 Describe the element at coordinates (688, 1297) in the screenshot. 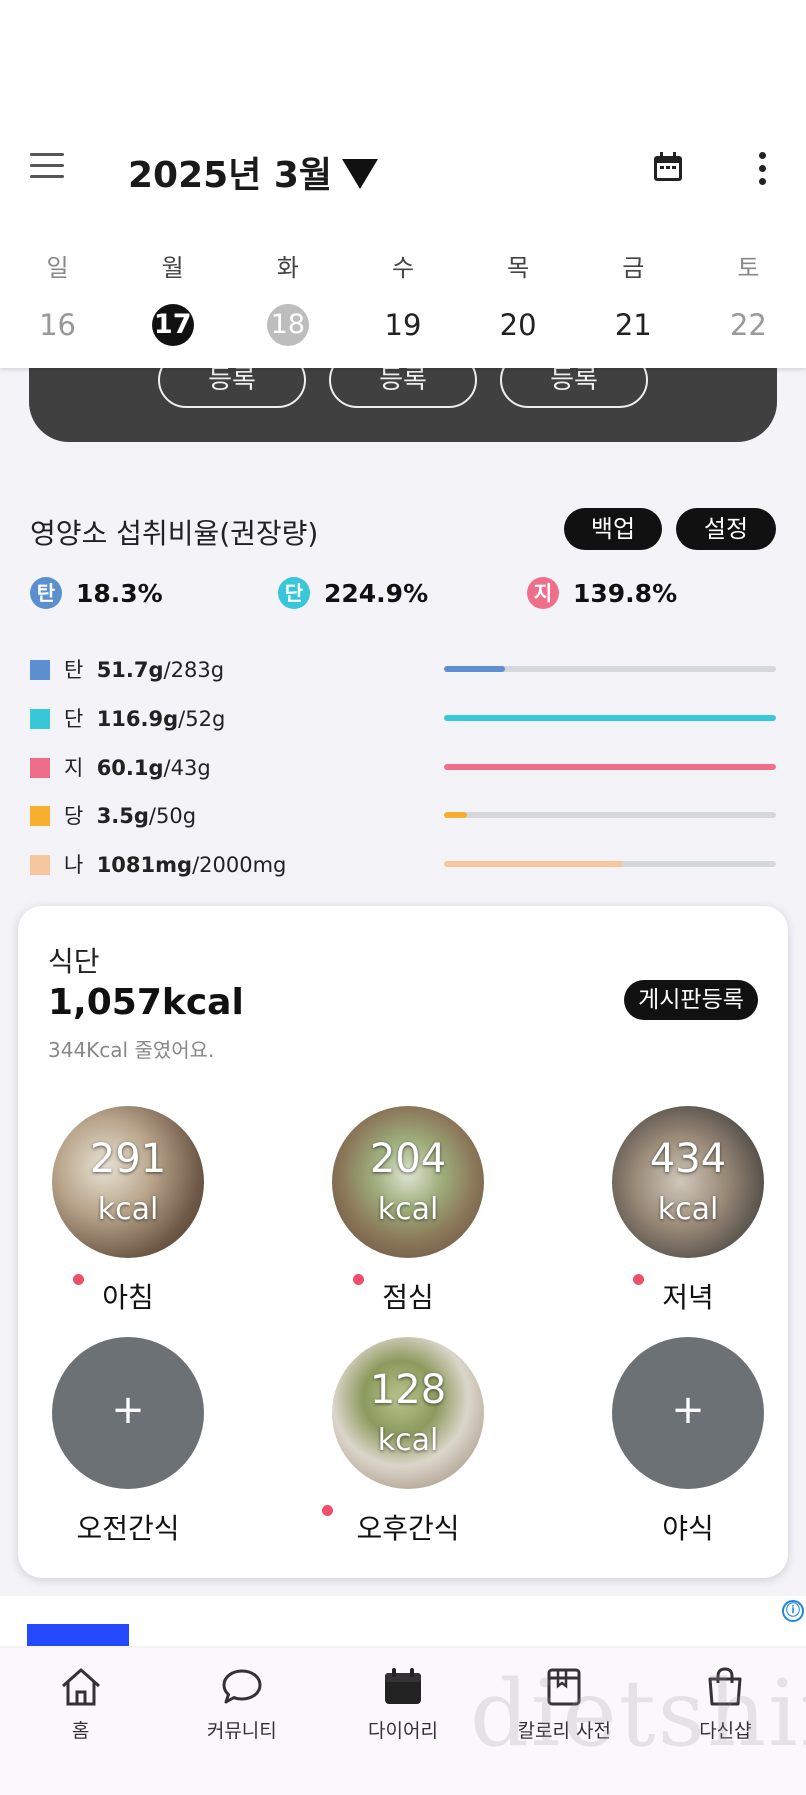

I see `meal-name: 저녁` at that location.